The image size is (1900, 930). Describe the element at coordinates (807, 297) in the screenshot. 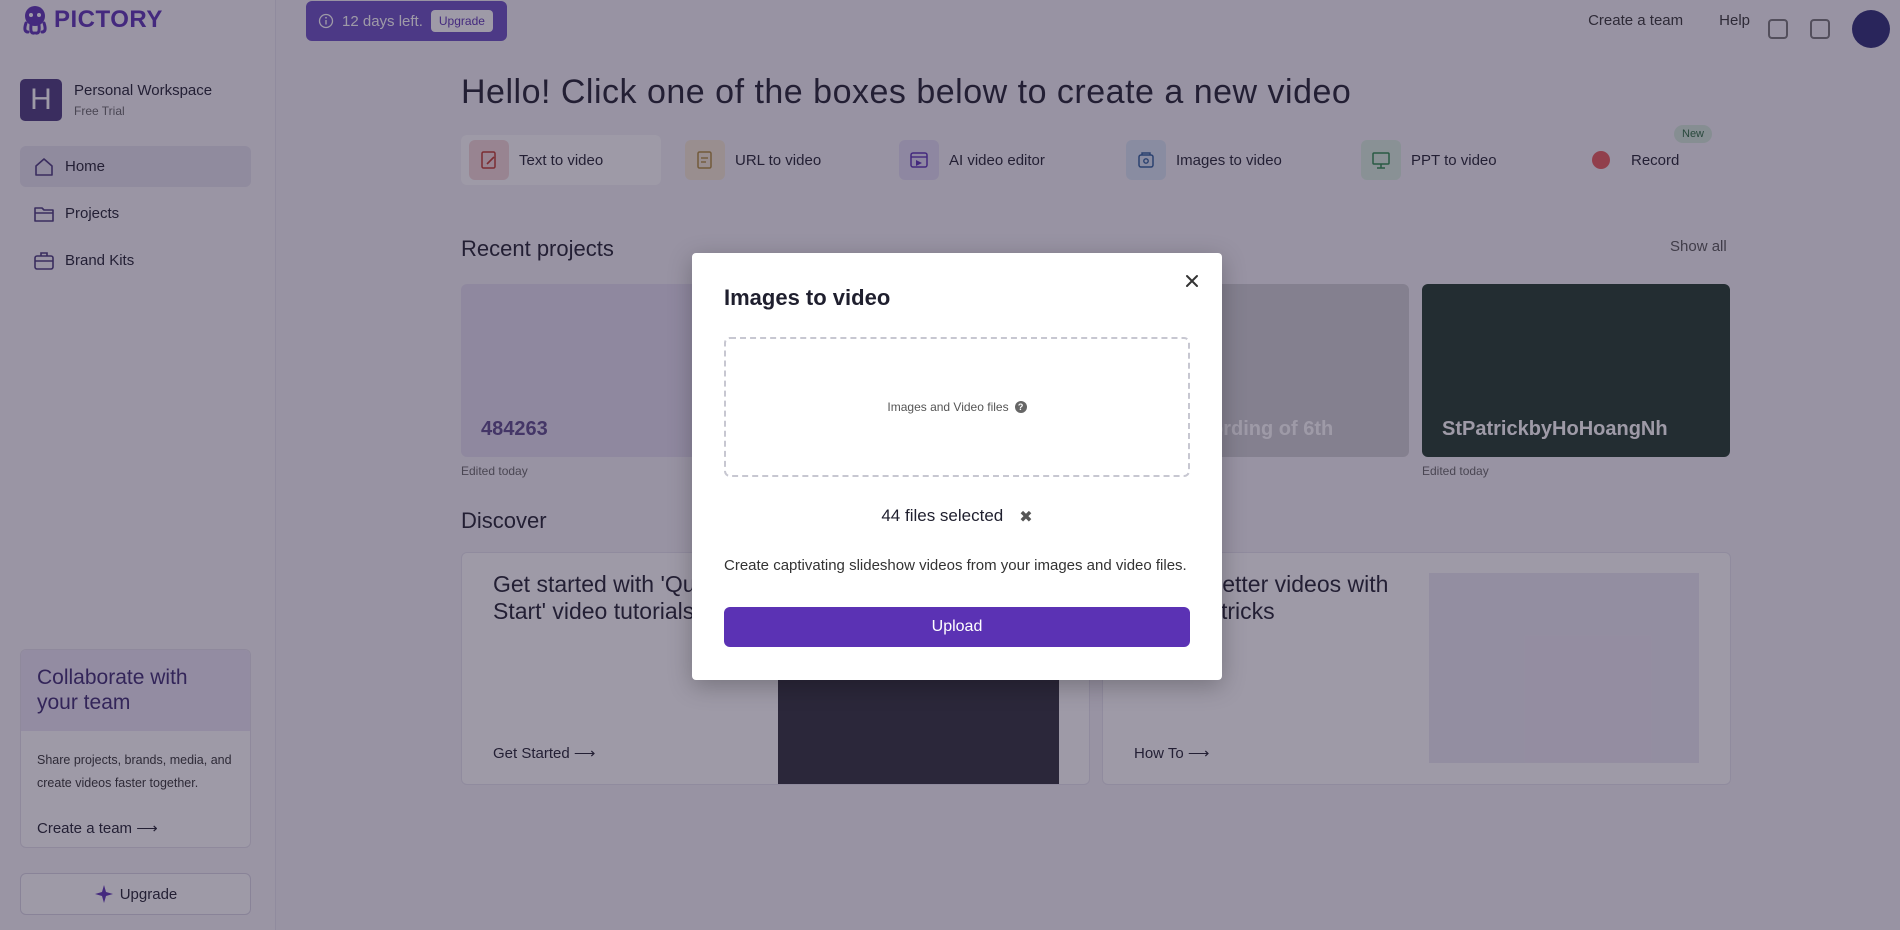

I see `modal-title: Images to video` at that location.